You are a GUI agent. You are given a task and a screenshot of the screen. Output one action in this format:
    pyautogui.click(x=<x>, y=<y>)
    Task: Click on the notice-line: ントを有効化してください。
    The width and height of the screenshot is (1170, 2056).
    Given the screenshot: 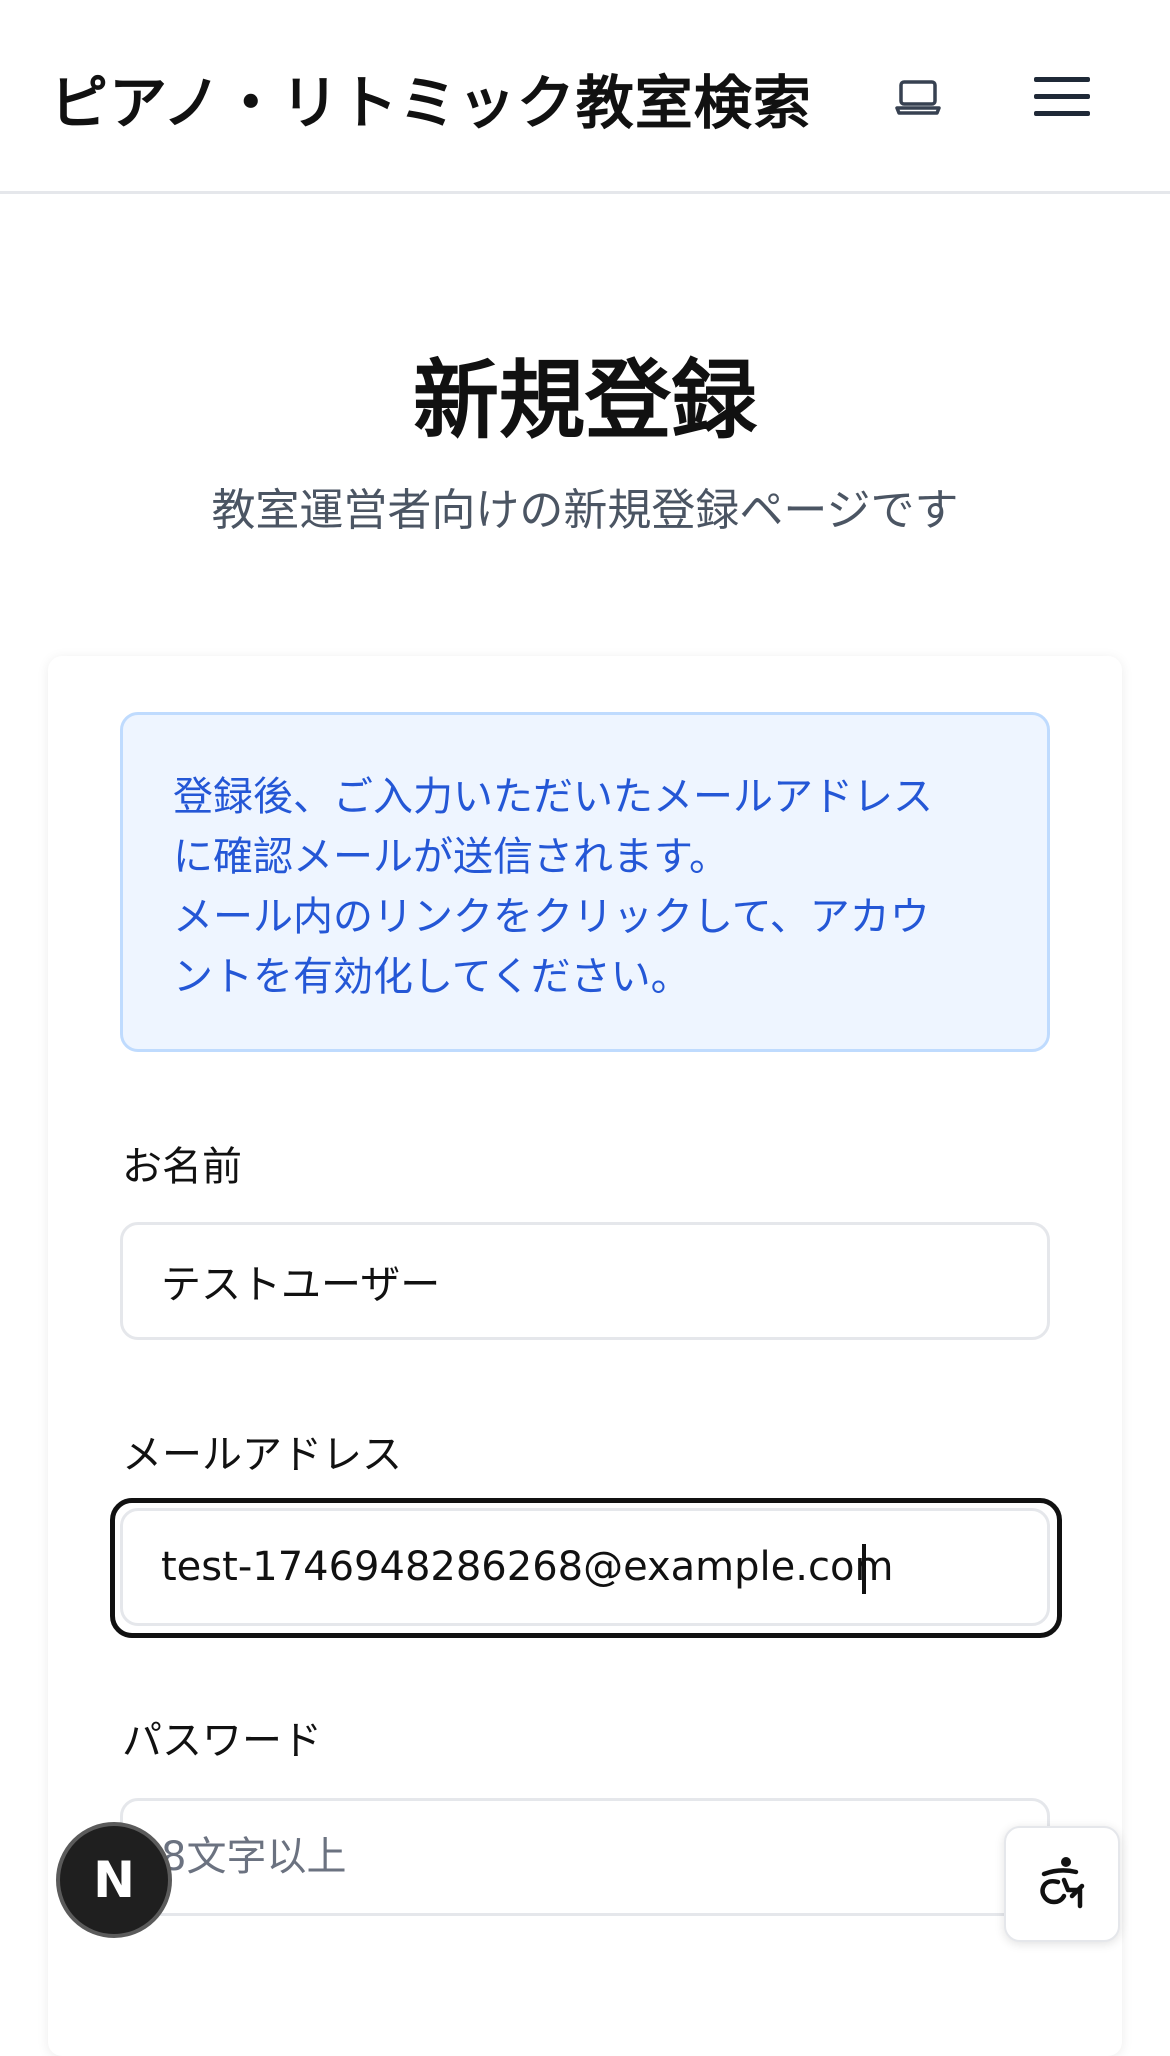 What is the action you would take?
    pyautogui.click(x=432, y=977)
    